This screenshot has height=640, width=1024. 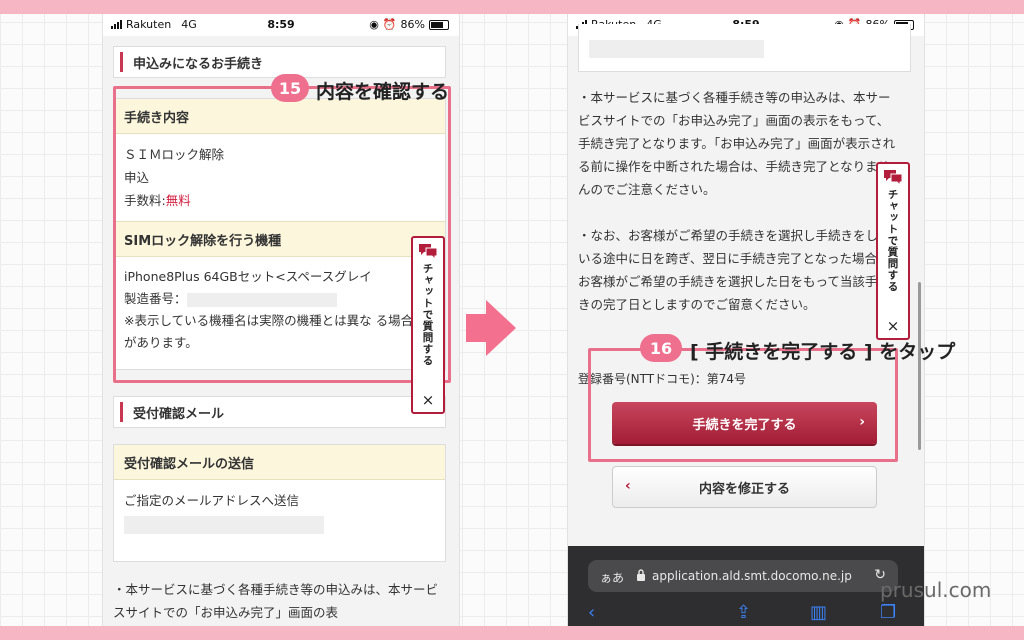 What do you see at coordinates (477, 328) in the screenshot?
I see `next-arrow-stem` at bounding box center [477, 328].